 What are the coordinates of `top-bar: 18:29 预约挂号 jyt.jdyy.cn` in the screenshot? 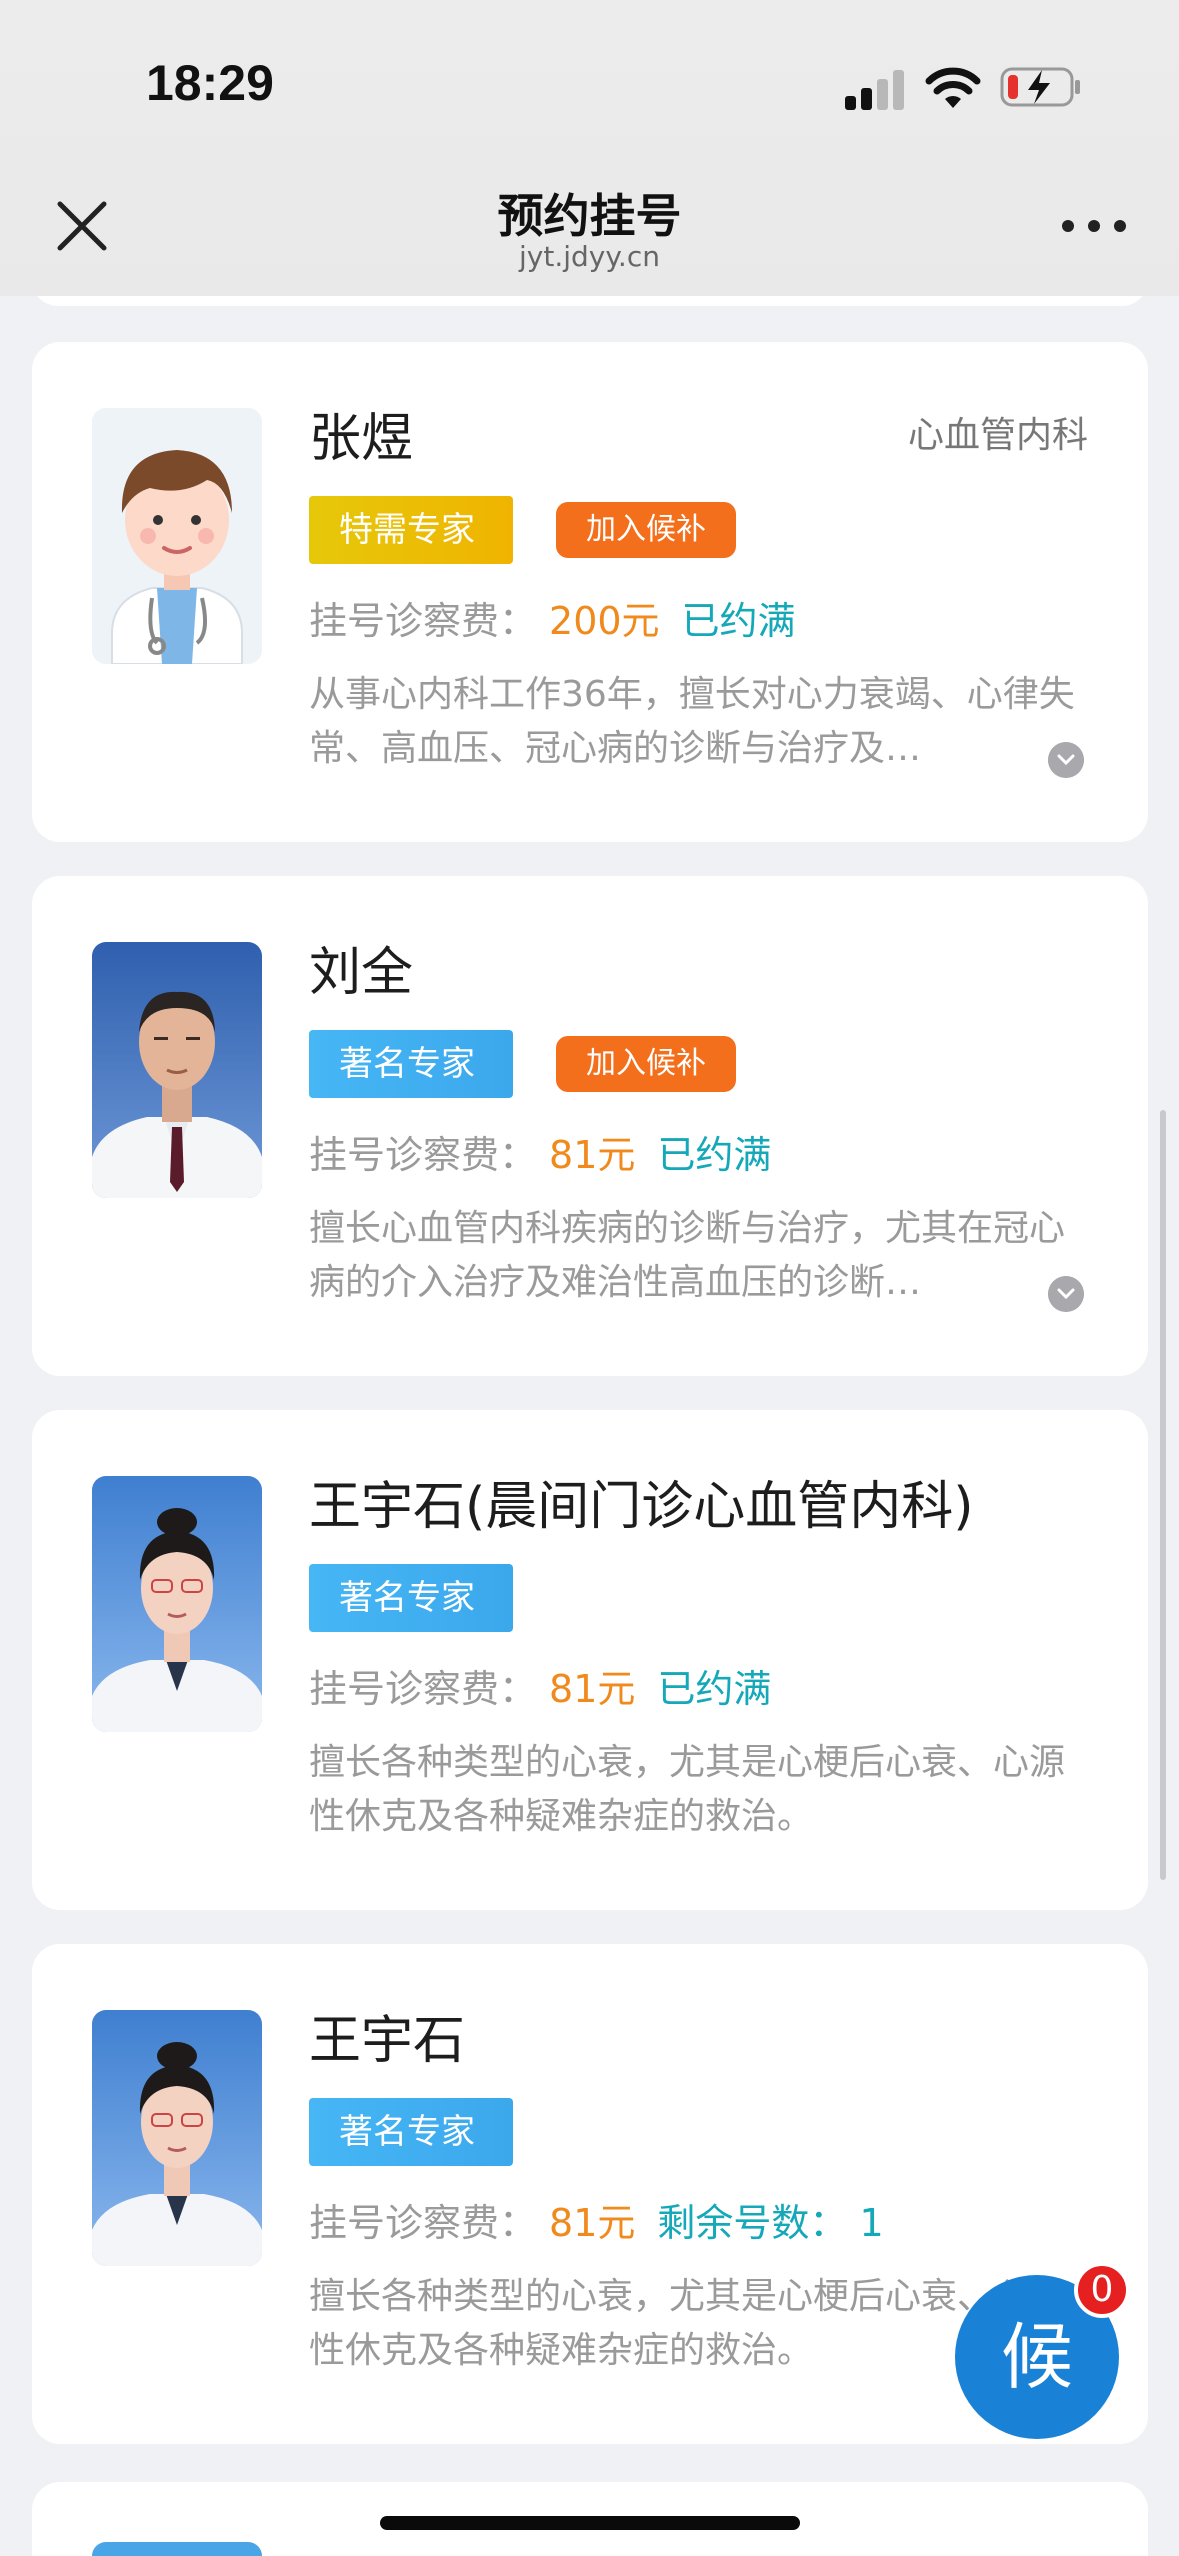 It's located at (589, 148).